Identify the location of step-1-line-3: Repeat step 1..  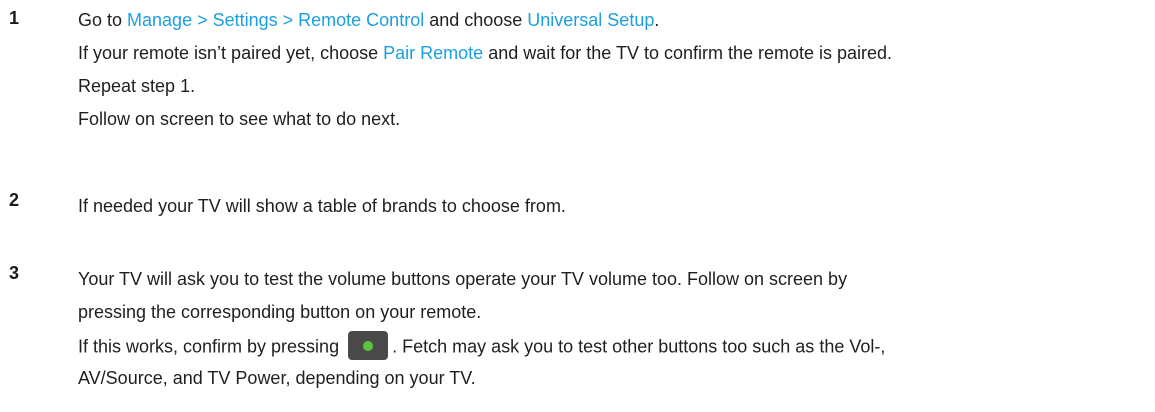
(137, 86).